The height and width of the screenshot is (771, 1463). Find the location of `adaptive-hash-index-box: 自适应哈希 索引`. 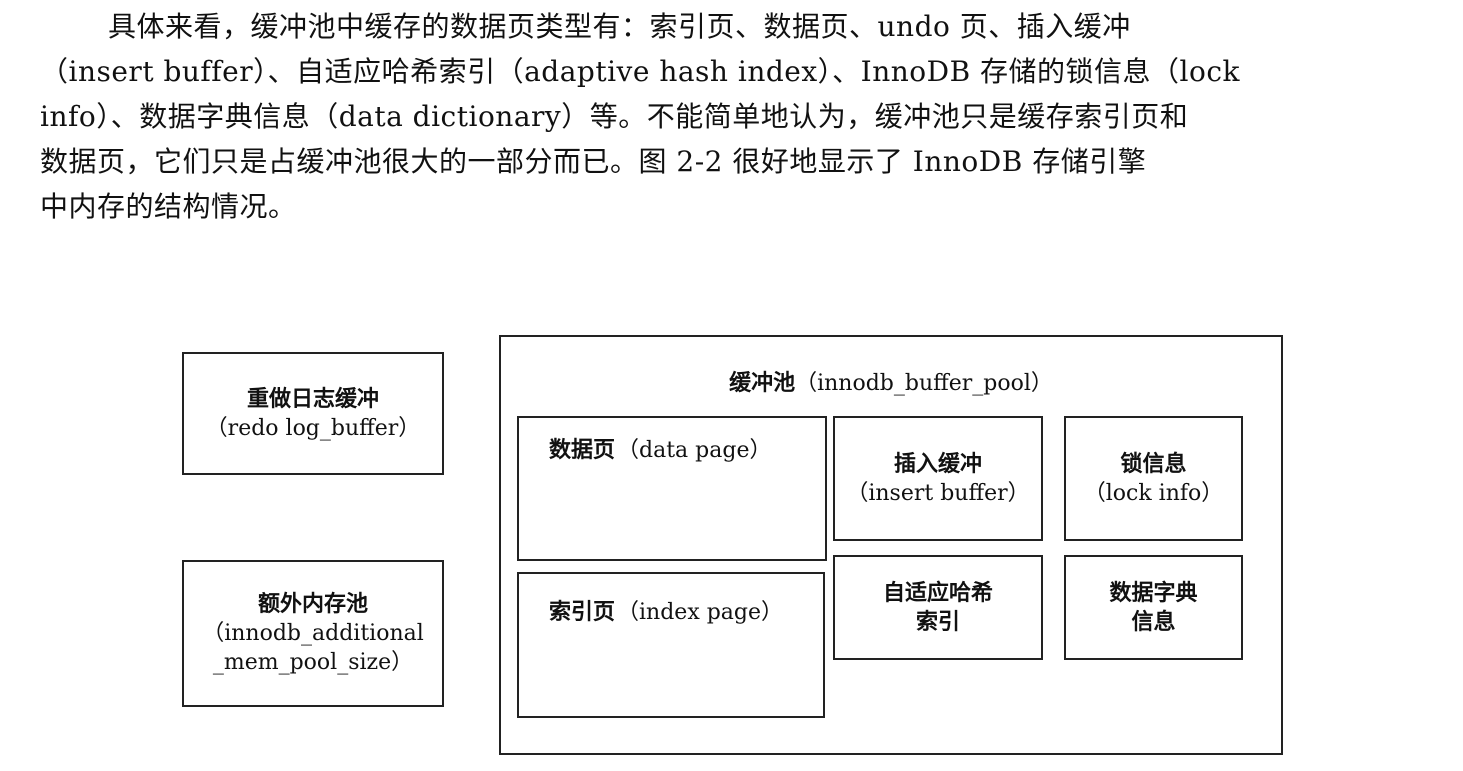

adaptive-hash-index-box: 自适应哈希 索引 is located at coordinates (938, 607).